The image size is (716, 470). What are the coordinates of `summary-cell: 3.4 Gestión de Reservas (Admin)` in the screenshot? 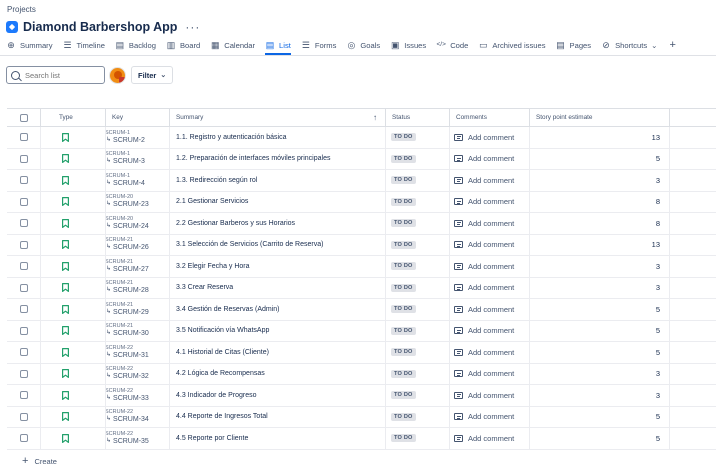 It's located at (278, 309).